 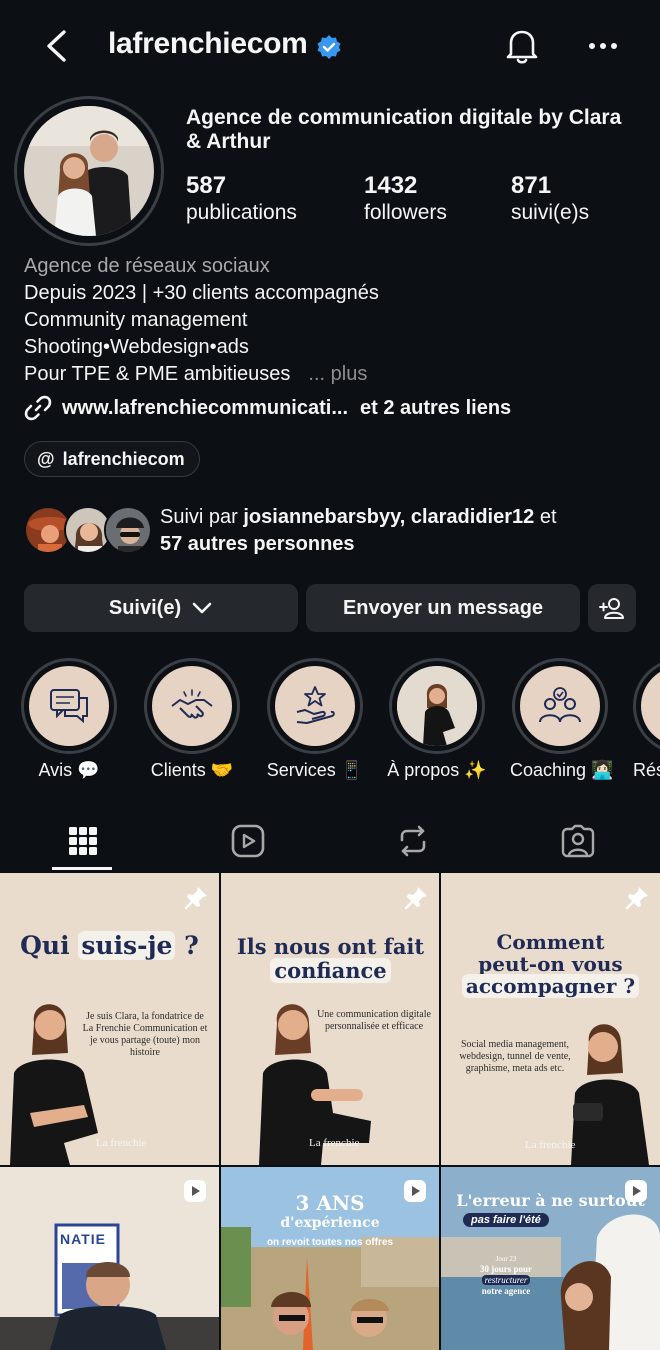 What do you see at coordinates (127, 945) in the screenshot?
I see `post-title-highlight: suis-je` at bounding box center [127, 945].